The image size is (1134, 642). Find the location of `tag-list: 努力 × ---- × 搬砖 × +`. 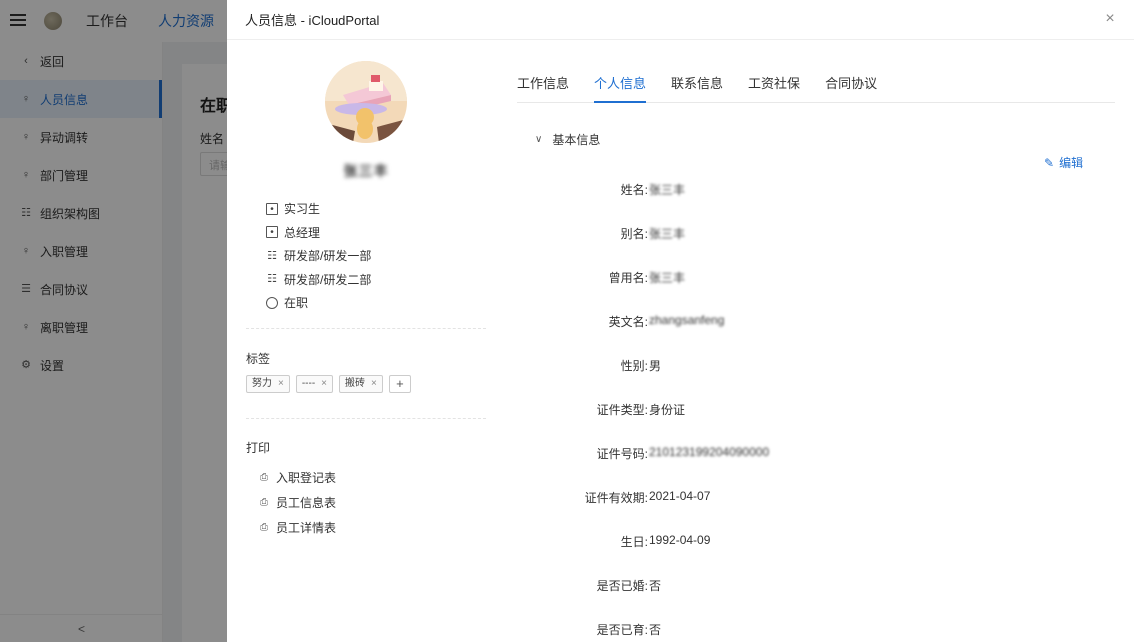

tag-list: 努力 × ---- × 搬砖 × + is located at coordinates (331, 384).